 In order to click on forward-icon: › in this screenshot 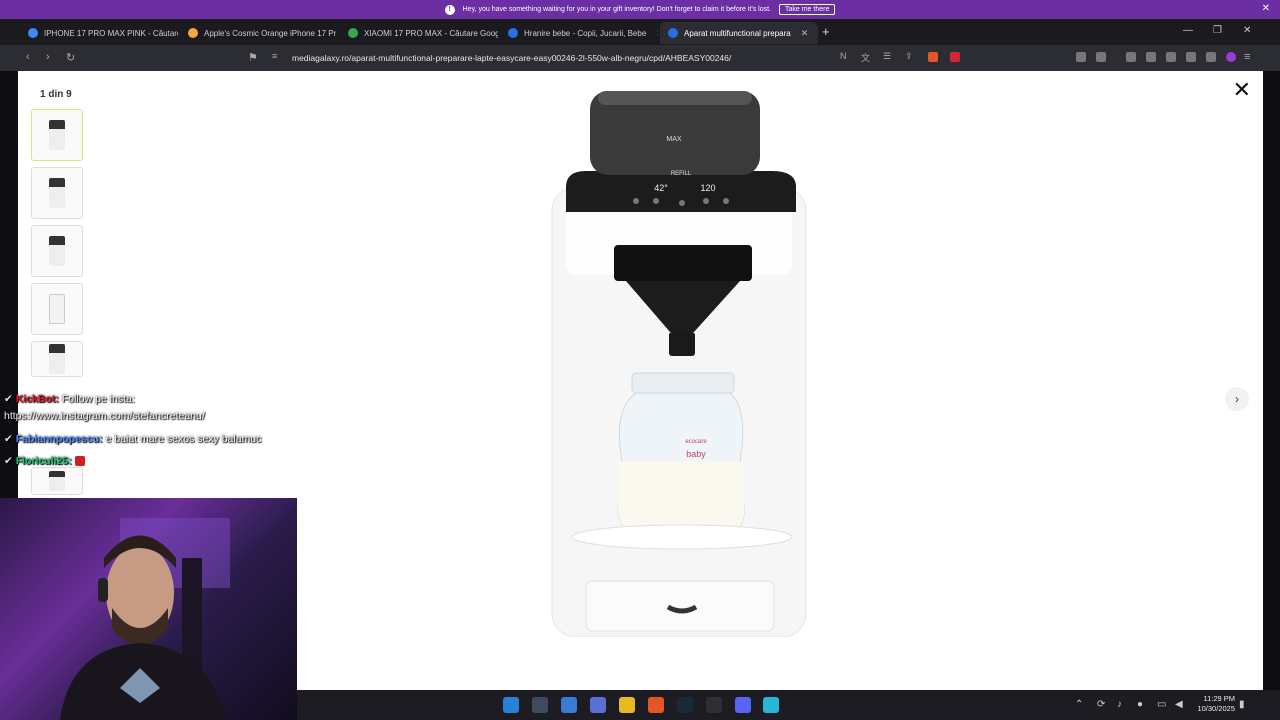, I will do `click(48, 57)`.